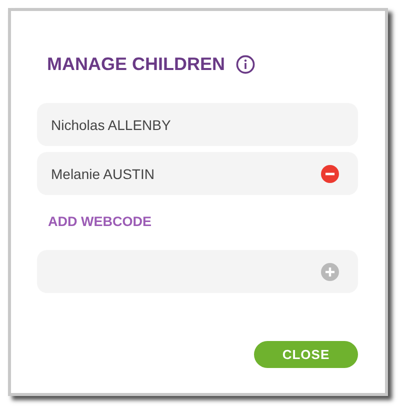 This screenshot has width=400, height=414. Describe the element at coordinates (330, 173) in the screenshot. I see `remove-icon` at that location.